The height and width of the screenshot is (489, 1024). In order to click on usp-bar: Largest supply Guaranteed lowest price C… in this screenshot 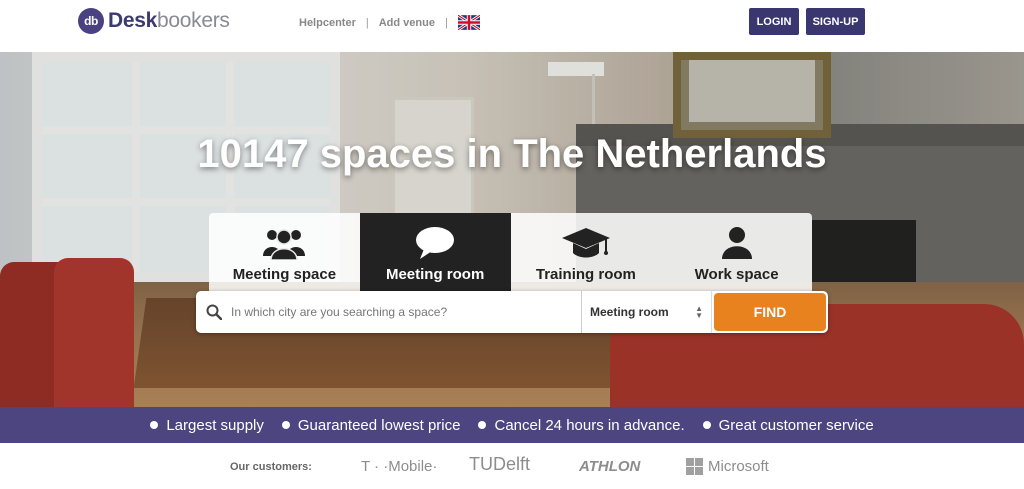, I will do `click(512, 425)`.